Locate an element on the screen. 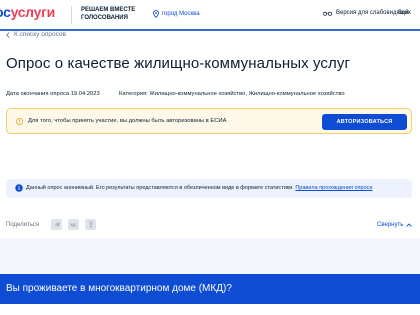 The height and width of the screenshot is (315, 420). share-label: Поделиться is located at coordinates (23, 225).